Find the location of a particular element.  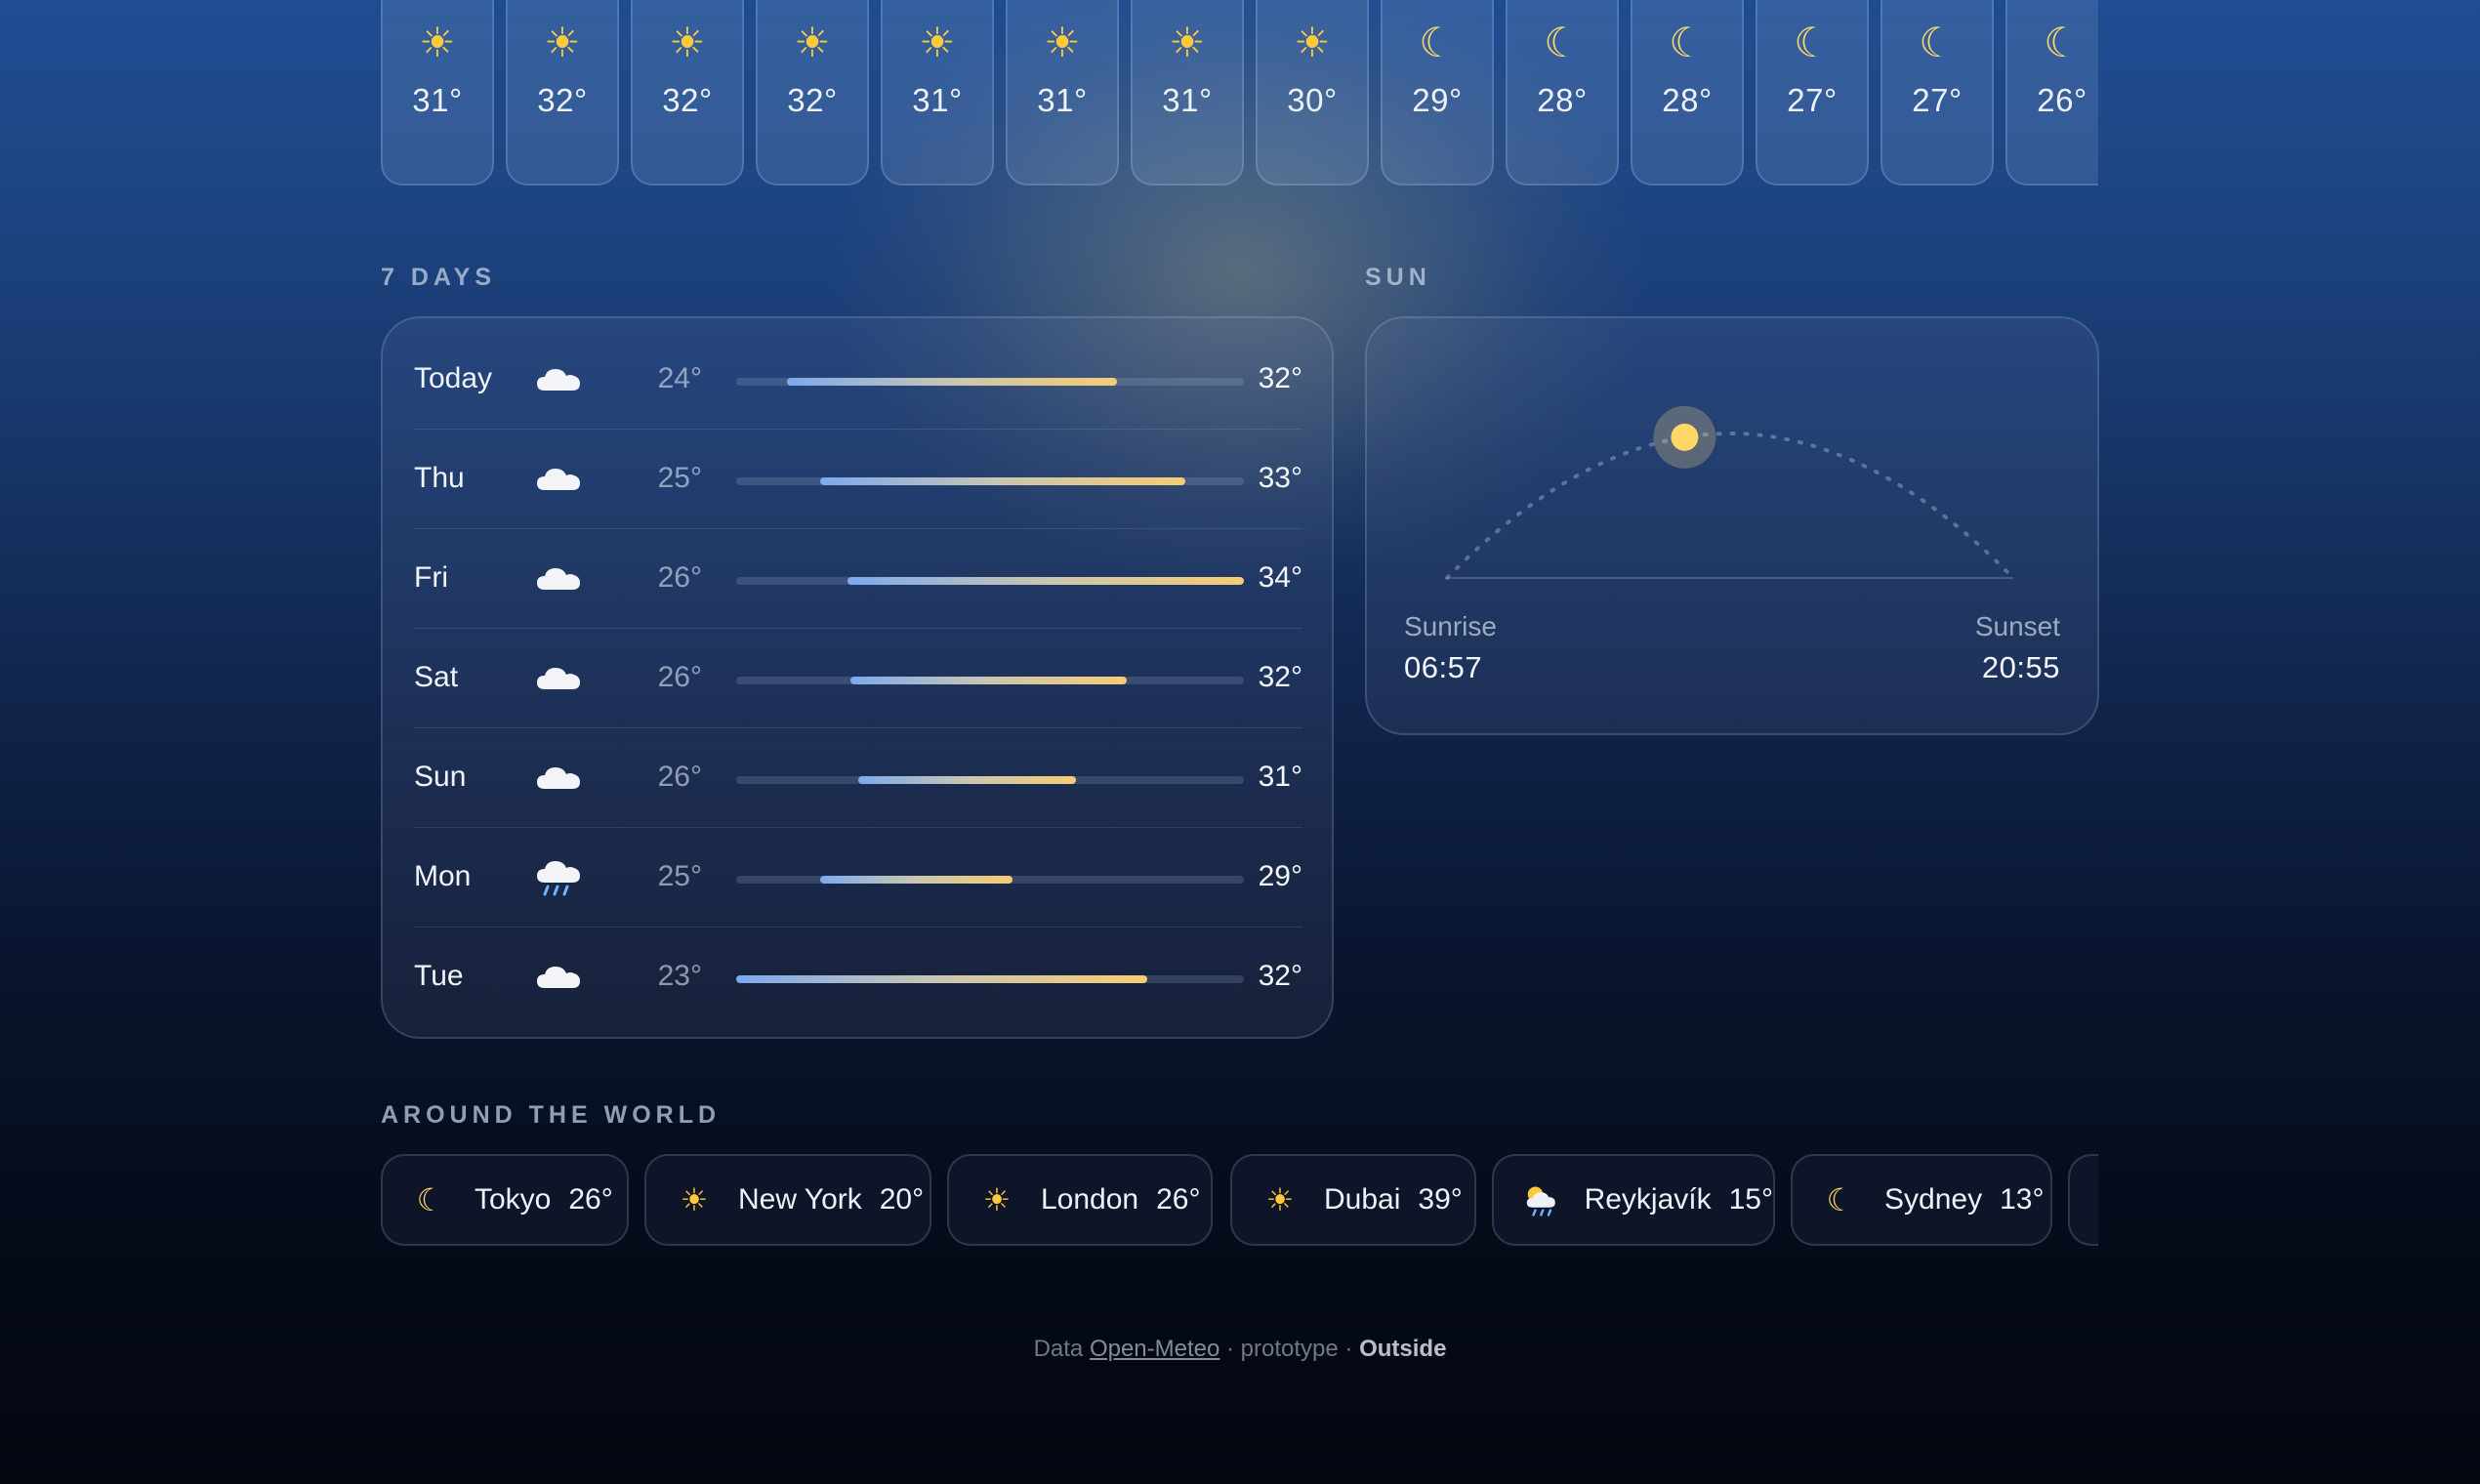

day-row: Tue 23° 32° is located at coordinates (858, 978).